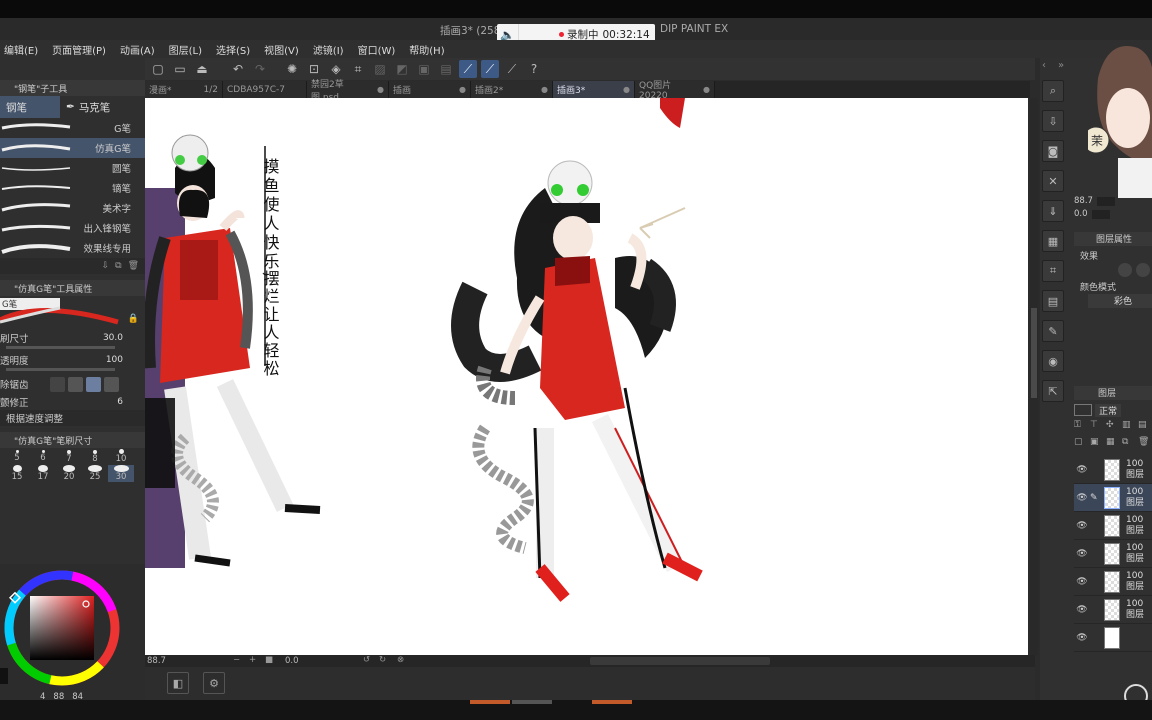 The image size is (1152, 720). What do you see at coordinates (21, 49) in the screenshot?
I see `menu-edit: 编辑(E)` at bounding box center [21, 49].